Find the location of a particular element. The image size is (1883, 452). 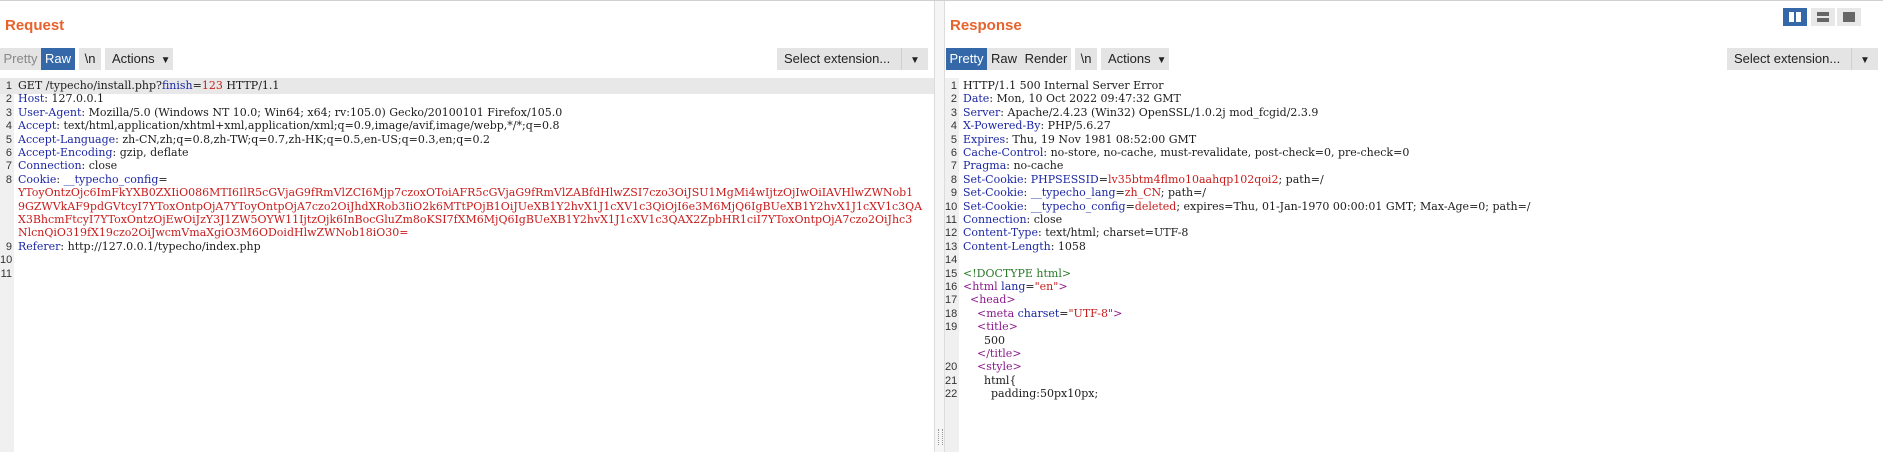

code-token: : close is located at coordinates (1044, 219).